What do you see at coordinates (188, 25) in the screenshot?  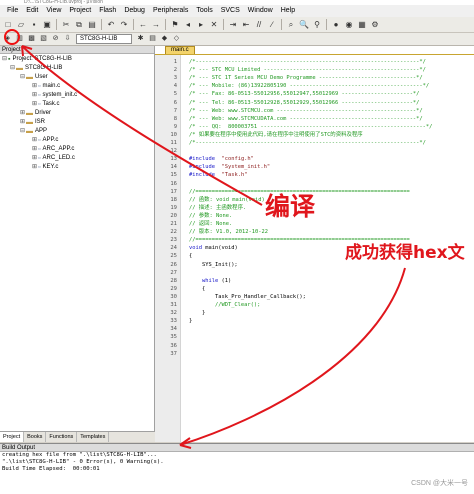 I see `prev-bookmark-icon: ◂` at bounding box center [188, 25].